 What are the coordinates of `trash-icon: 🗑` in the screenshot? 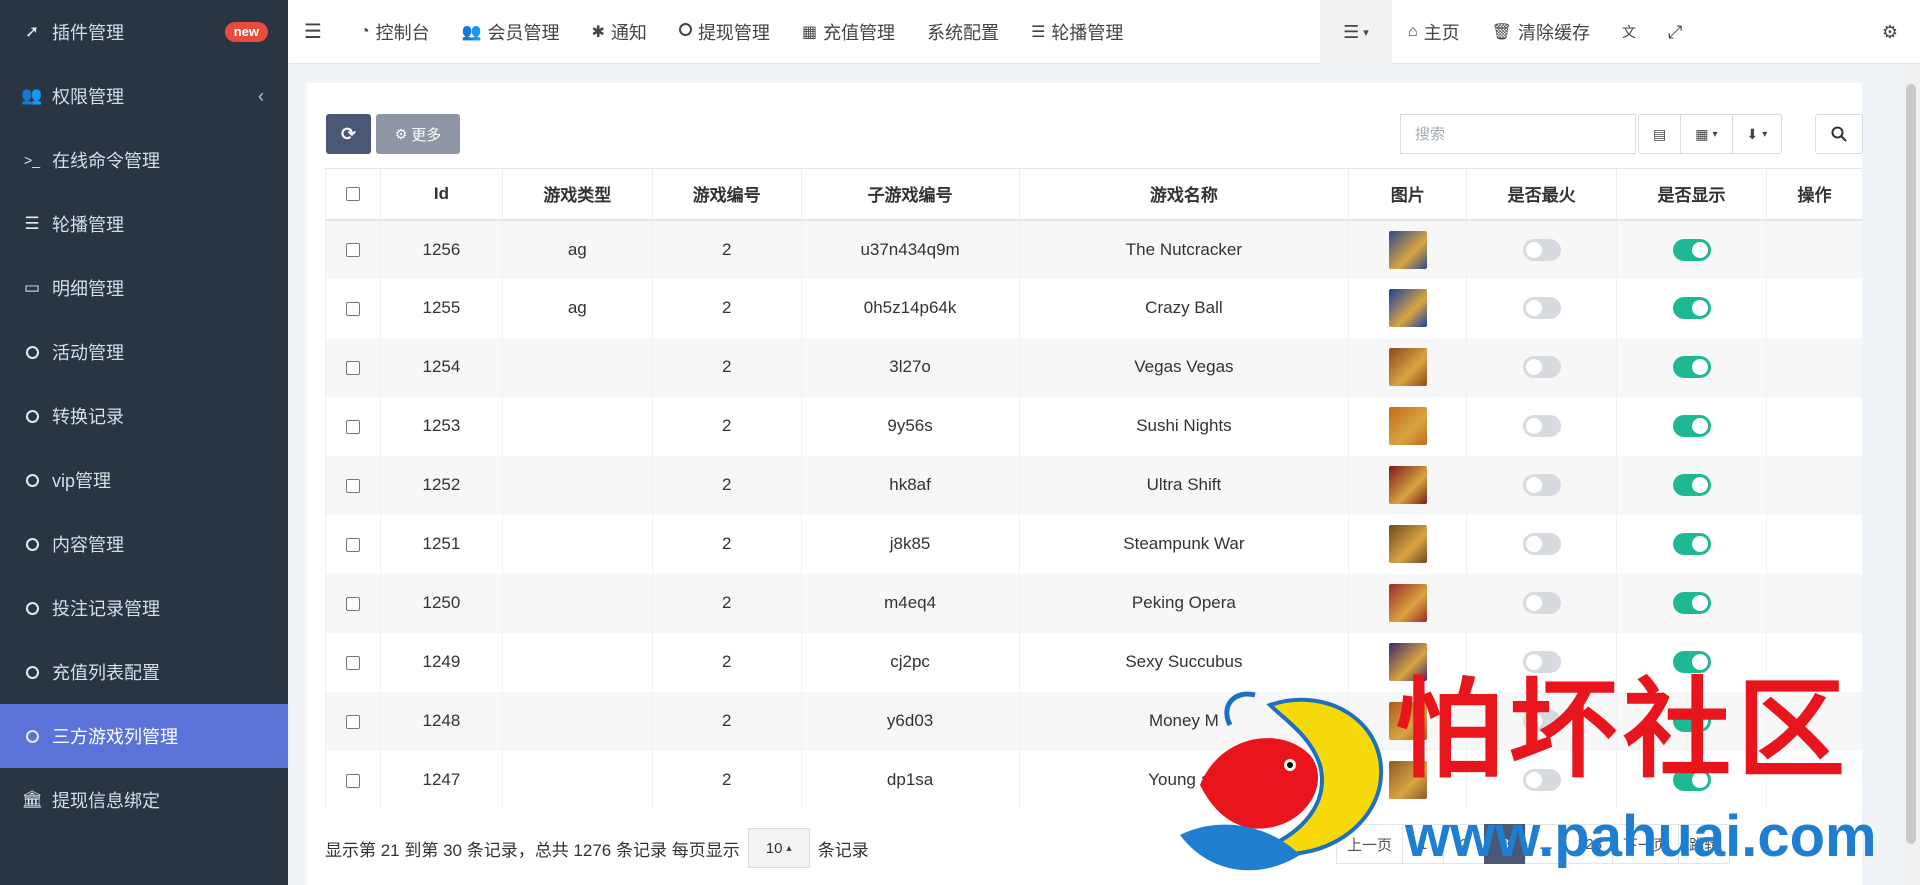 It's located at (1501, 32).